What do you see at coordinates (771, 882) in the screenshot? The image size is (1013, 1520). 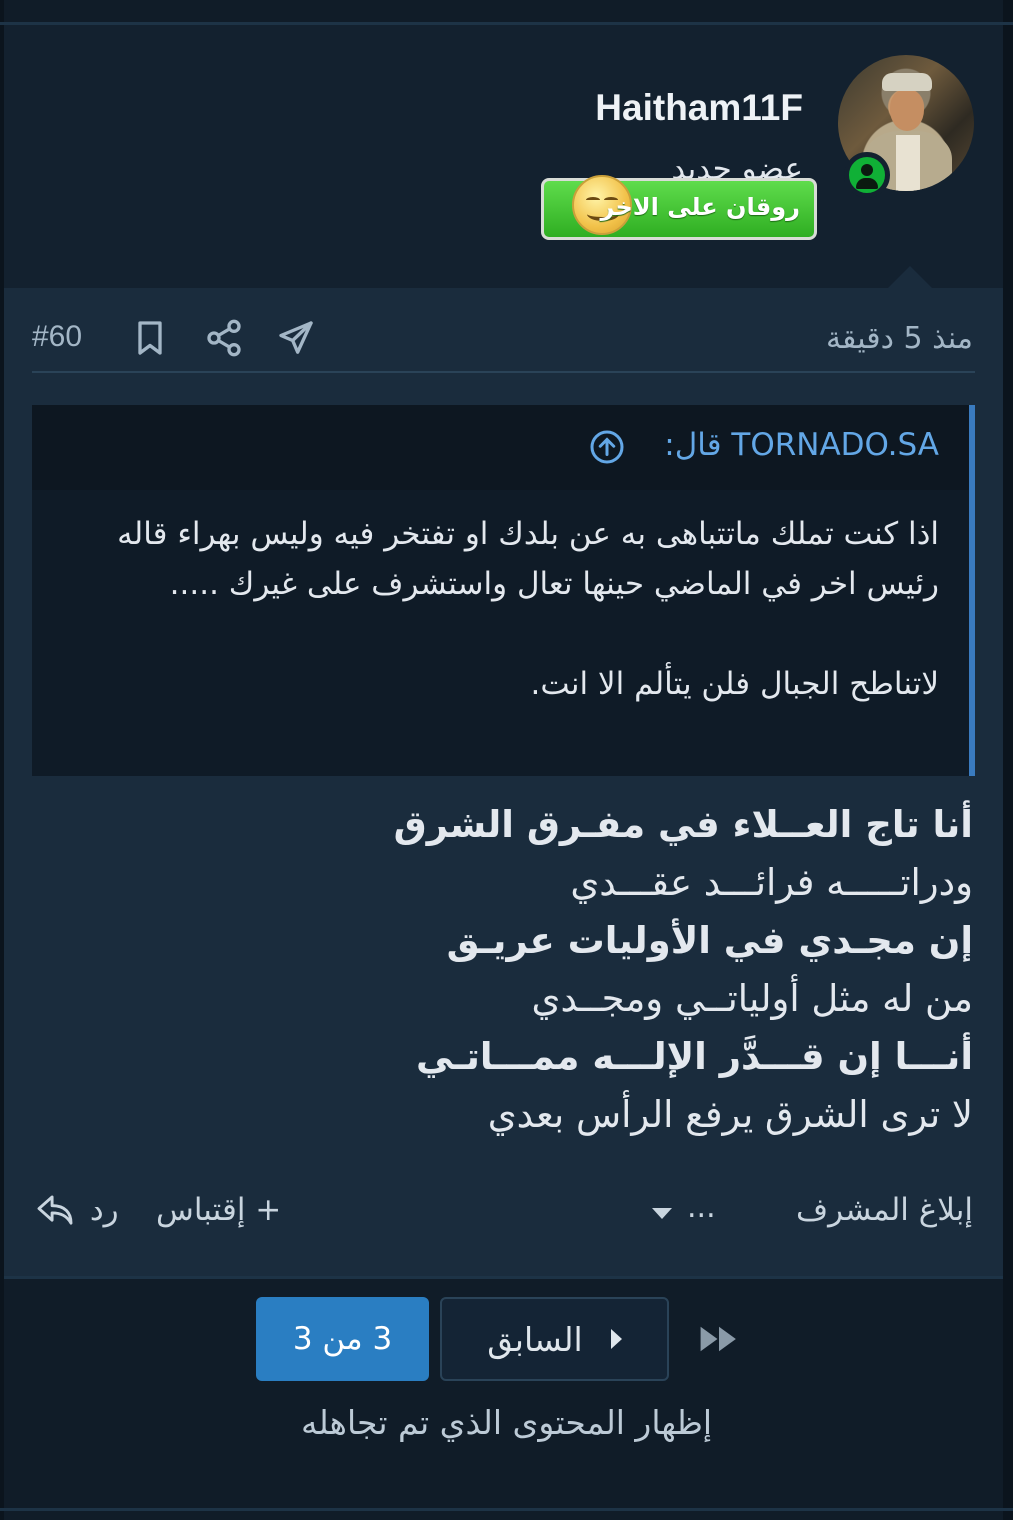 I see `poem-line: ودراتـــــه فرائـــد عقـــدي` at bounding box center [771, 882].